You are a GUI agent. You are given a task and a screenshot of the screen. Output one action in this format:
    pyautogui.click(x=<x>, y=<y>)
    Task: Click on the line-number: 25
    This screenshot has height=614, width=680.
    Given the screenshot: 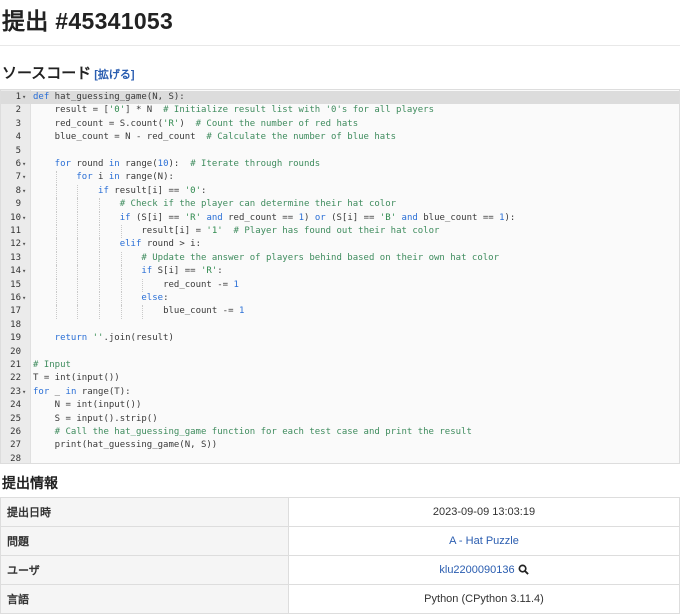 What is the action you would take?
    pyautogui.click(x=15, y=418)
    